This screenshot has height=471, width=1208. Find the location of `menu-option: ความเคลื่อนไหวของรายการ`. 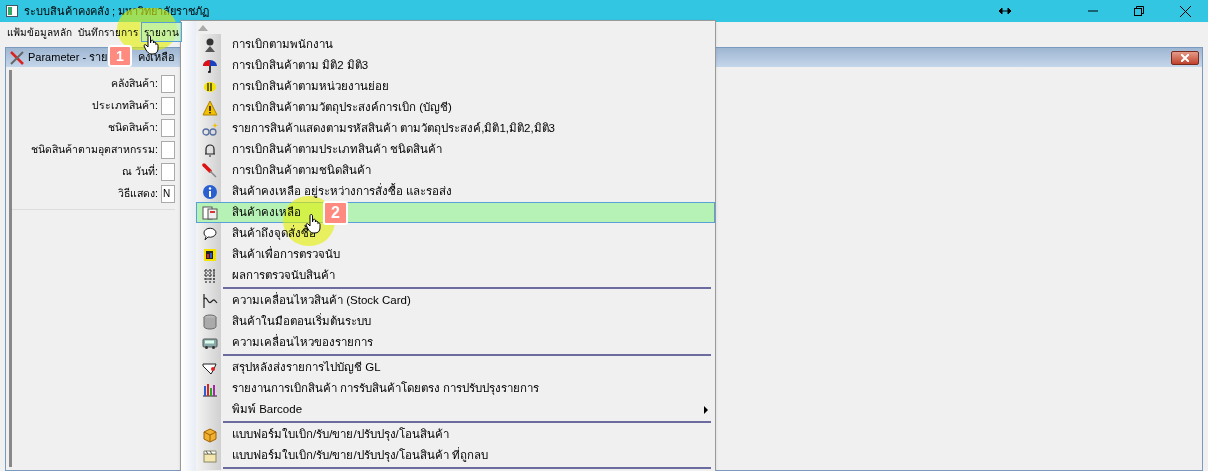

menu-option: ความเคลื่อนไหวของรายการ is located at coordinates (455, 342).